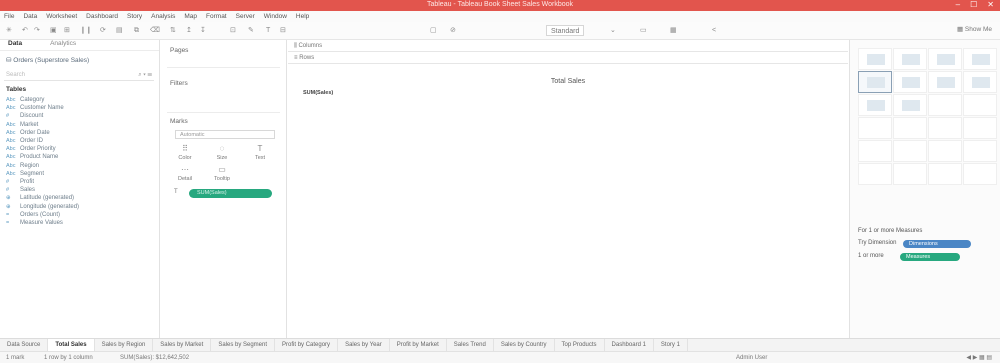 The image size is (1000, 363). What do you see at coordinates (42, 133) in the screenshot?
I see `field-item: Abc Order Date` at bounding box center [42, 133].